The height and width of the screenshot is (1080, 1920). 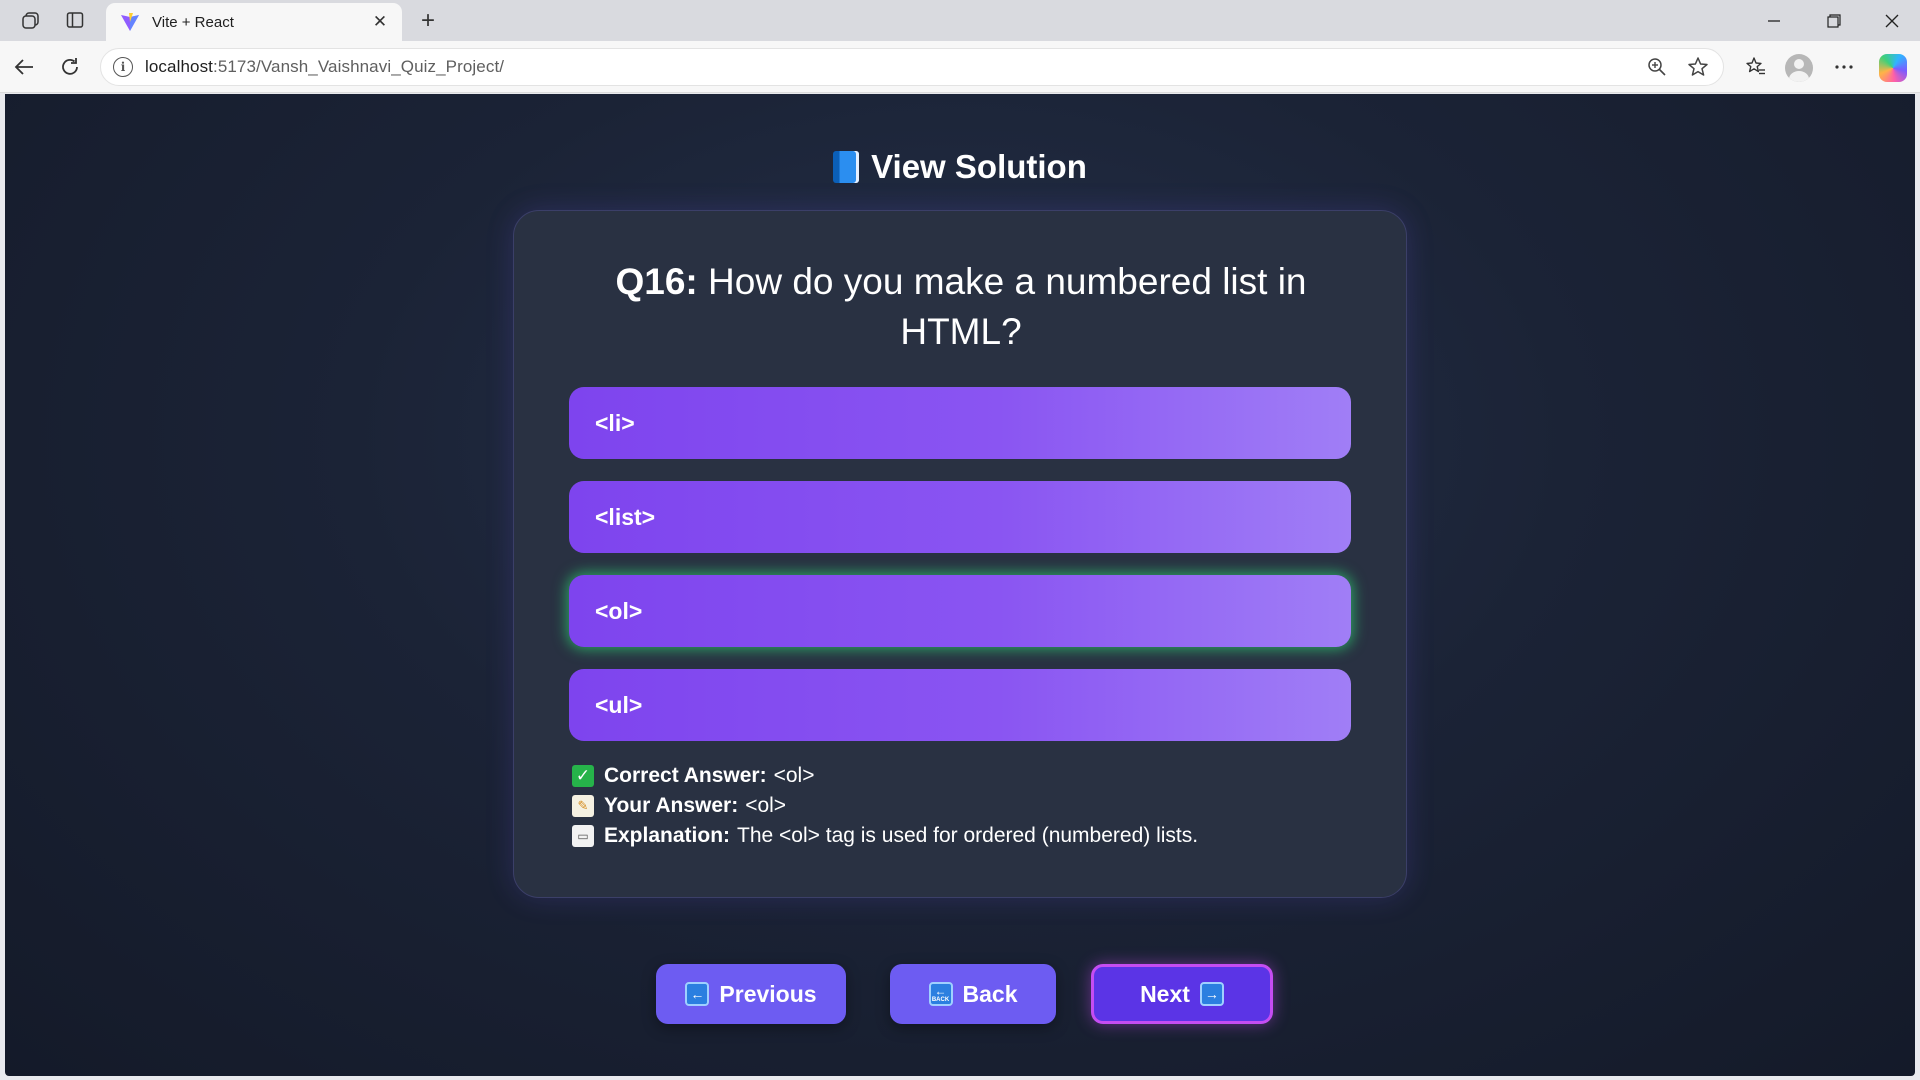 I want to click on question-number: Q16:, so click(x=656, y=281).